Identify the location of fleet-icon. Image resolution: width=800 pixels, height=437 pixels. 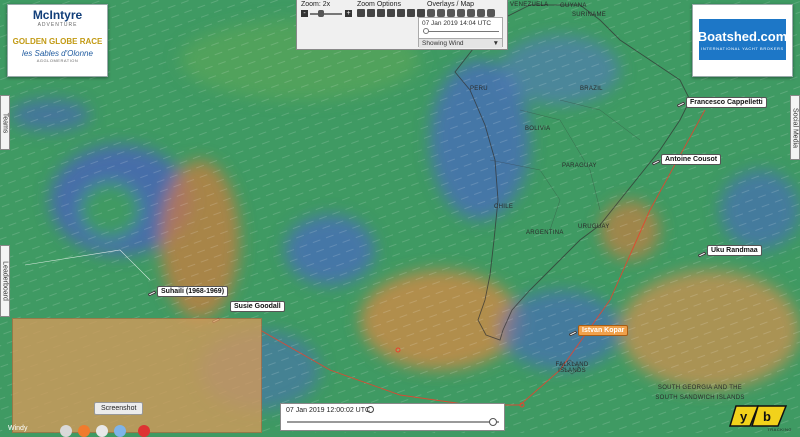
(401, 13).